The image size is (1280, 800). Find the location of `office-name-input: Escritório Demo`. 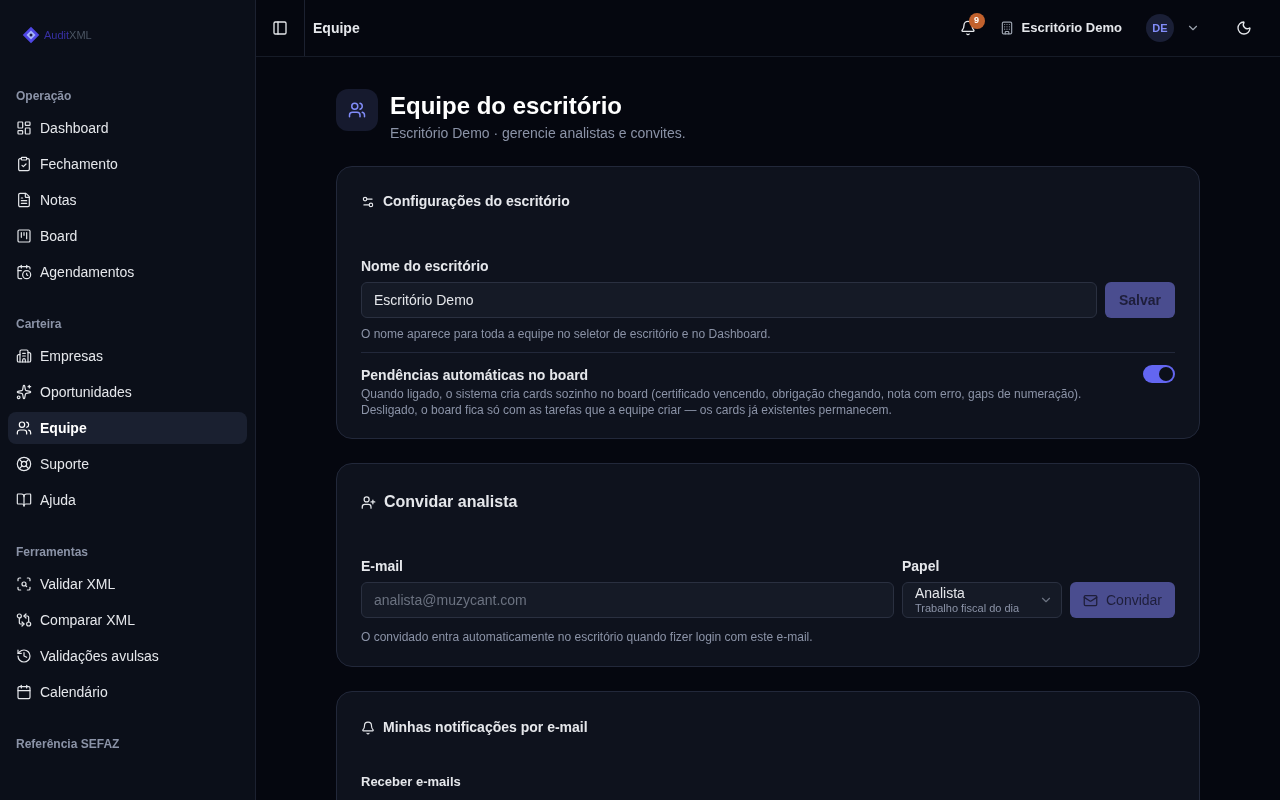

office-name-input: Escritório Demo is located at coordinates (729, 300).